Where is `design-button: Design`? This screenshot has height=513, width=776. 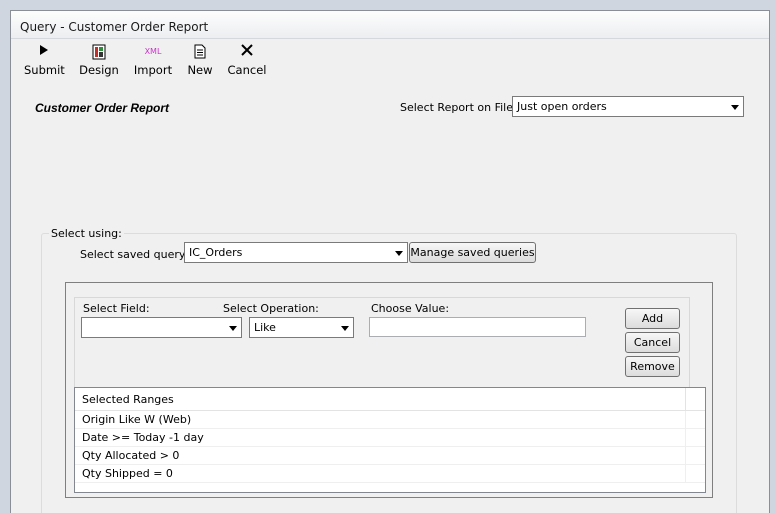
design-button: Design is located at coordinates (99, 61).